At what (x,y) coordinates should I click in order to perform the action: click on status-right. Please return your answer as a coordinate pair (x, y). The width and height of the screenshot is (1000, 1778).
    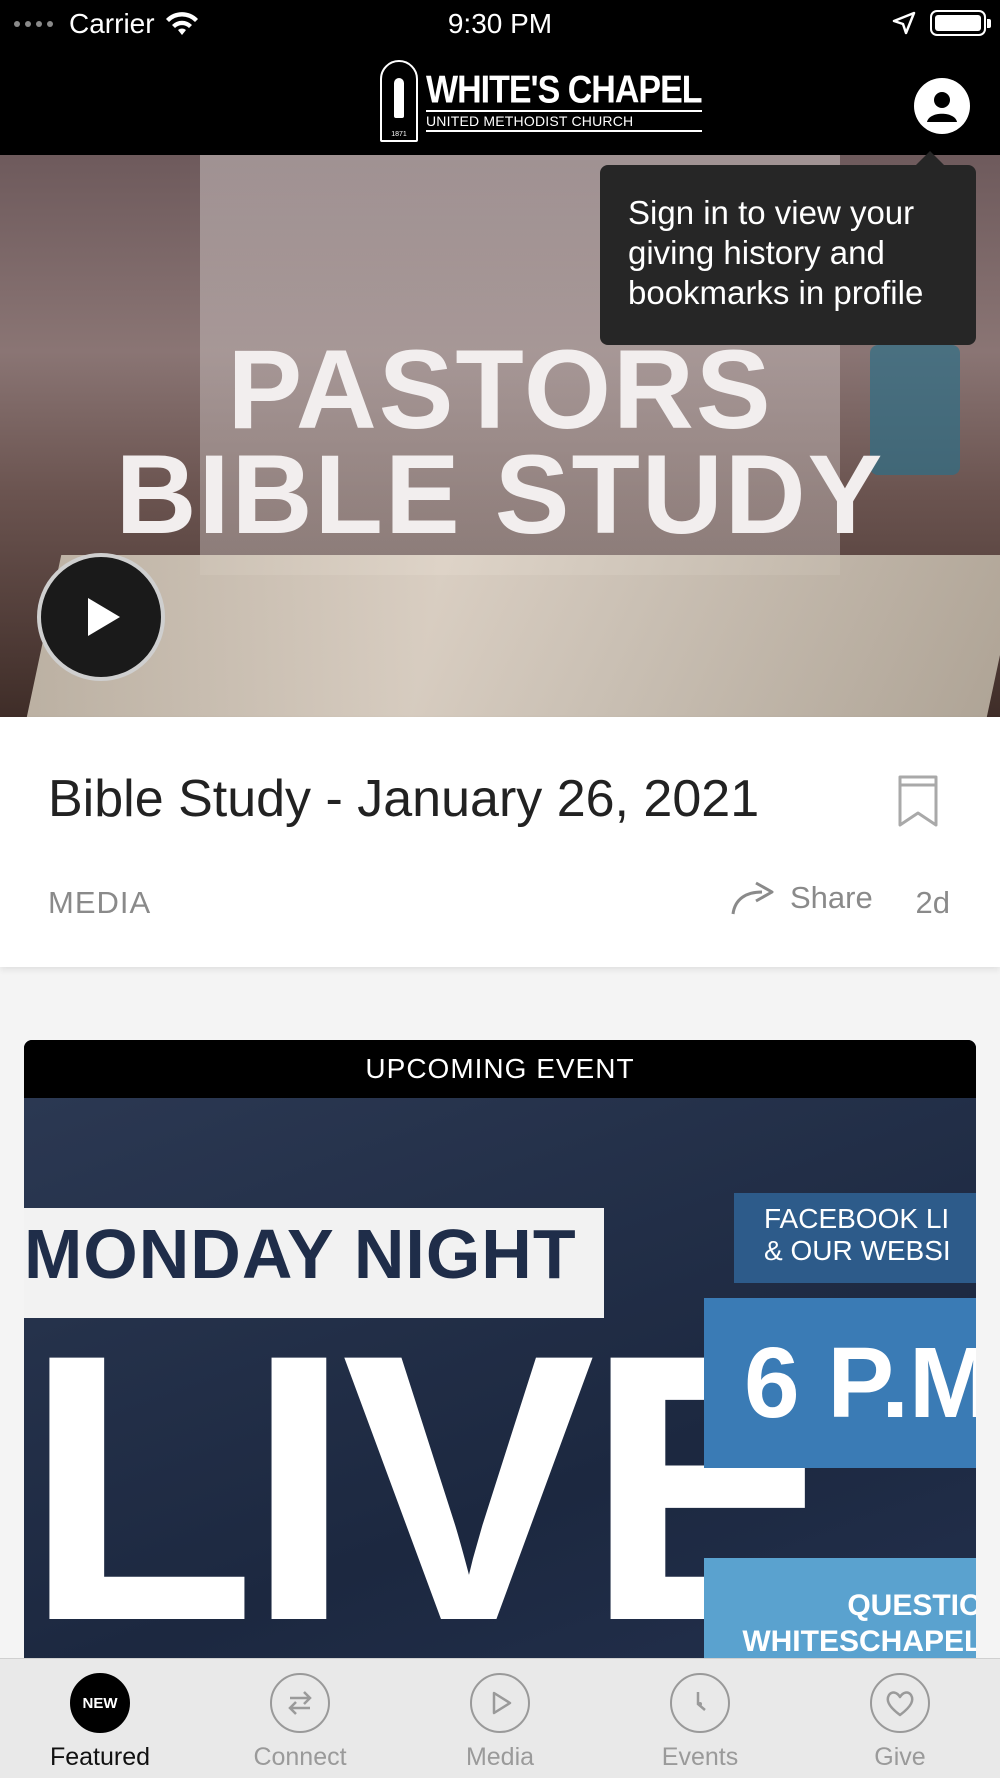
    Looking at the image, I should click on (941, 23).